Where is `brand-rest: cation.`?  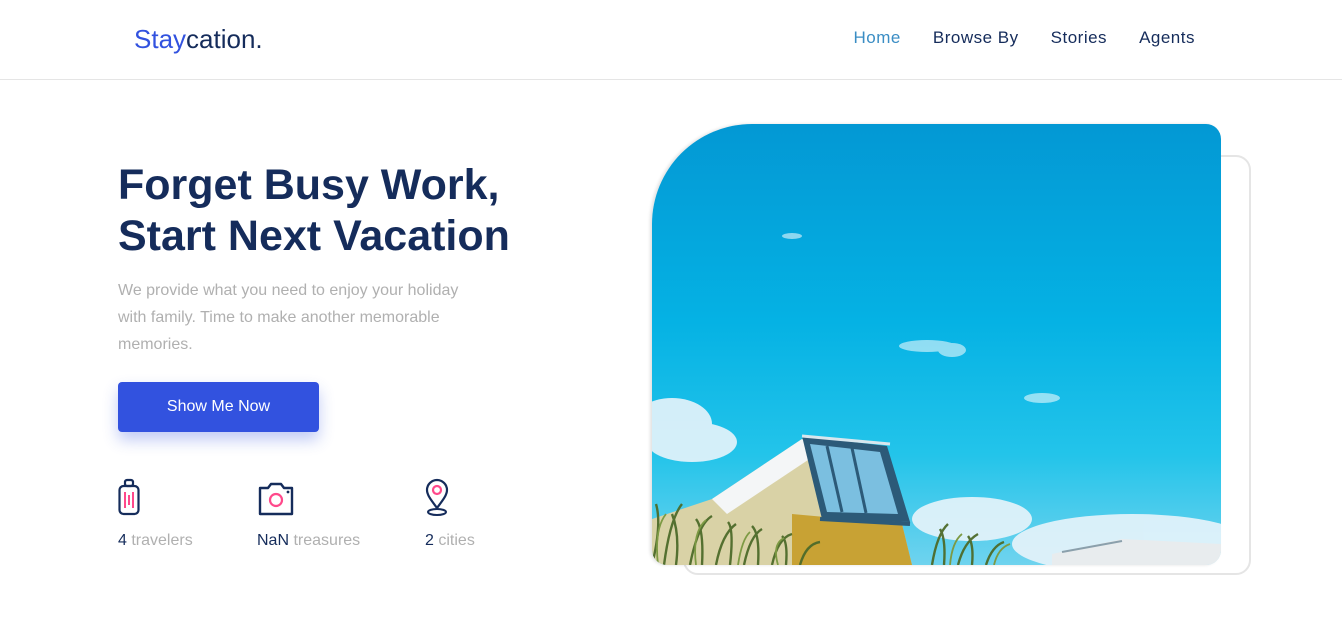 brand-rest: cation. is located at coordinates (224, 39).